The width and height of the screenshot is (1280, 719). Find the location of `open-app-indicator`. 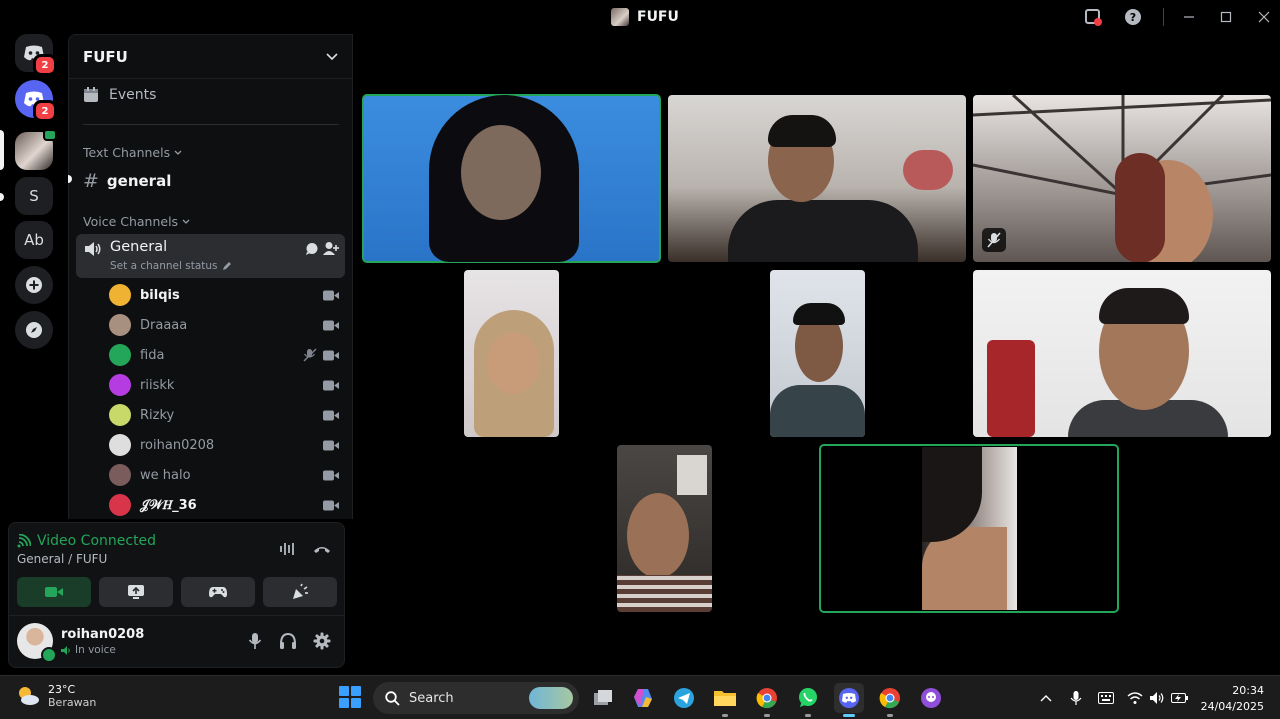

open-app-indicator is located at coordinates (725, 715).